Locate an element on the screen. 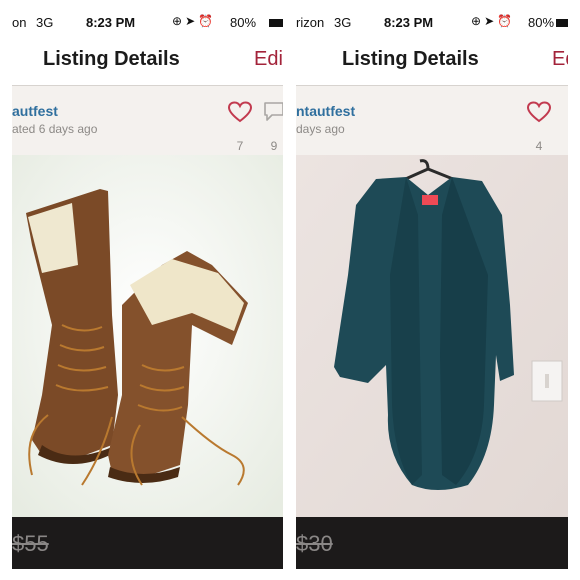  nav-bar: Listing Details Ed is located at coordinates (432, 59).